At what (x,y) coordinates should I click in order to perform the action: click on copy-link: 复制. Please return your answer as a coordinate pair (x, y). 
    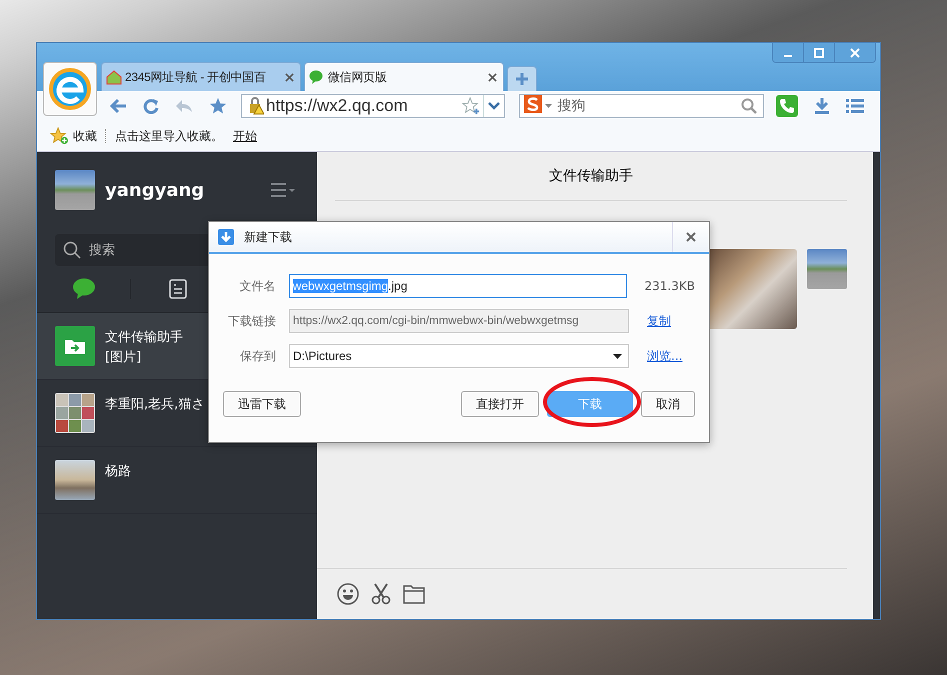
    Looking at the image, I should click on (659, 321).